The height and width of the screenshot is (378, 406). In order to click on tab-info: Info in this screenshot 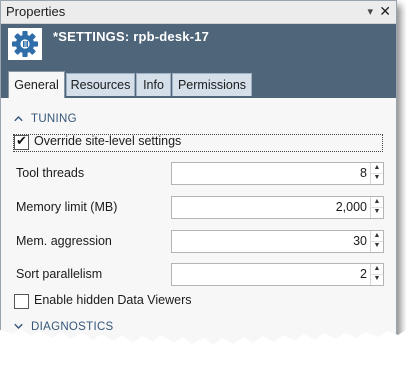, I will do `click(153, 84)`.